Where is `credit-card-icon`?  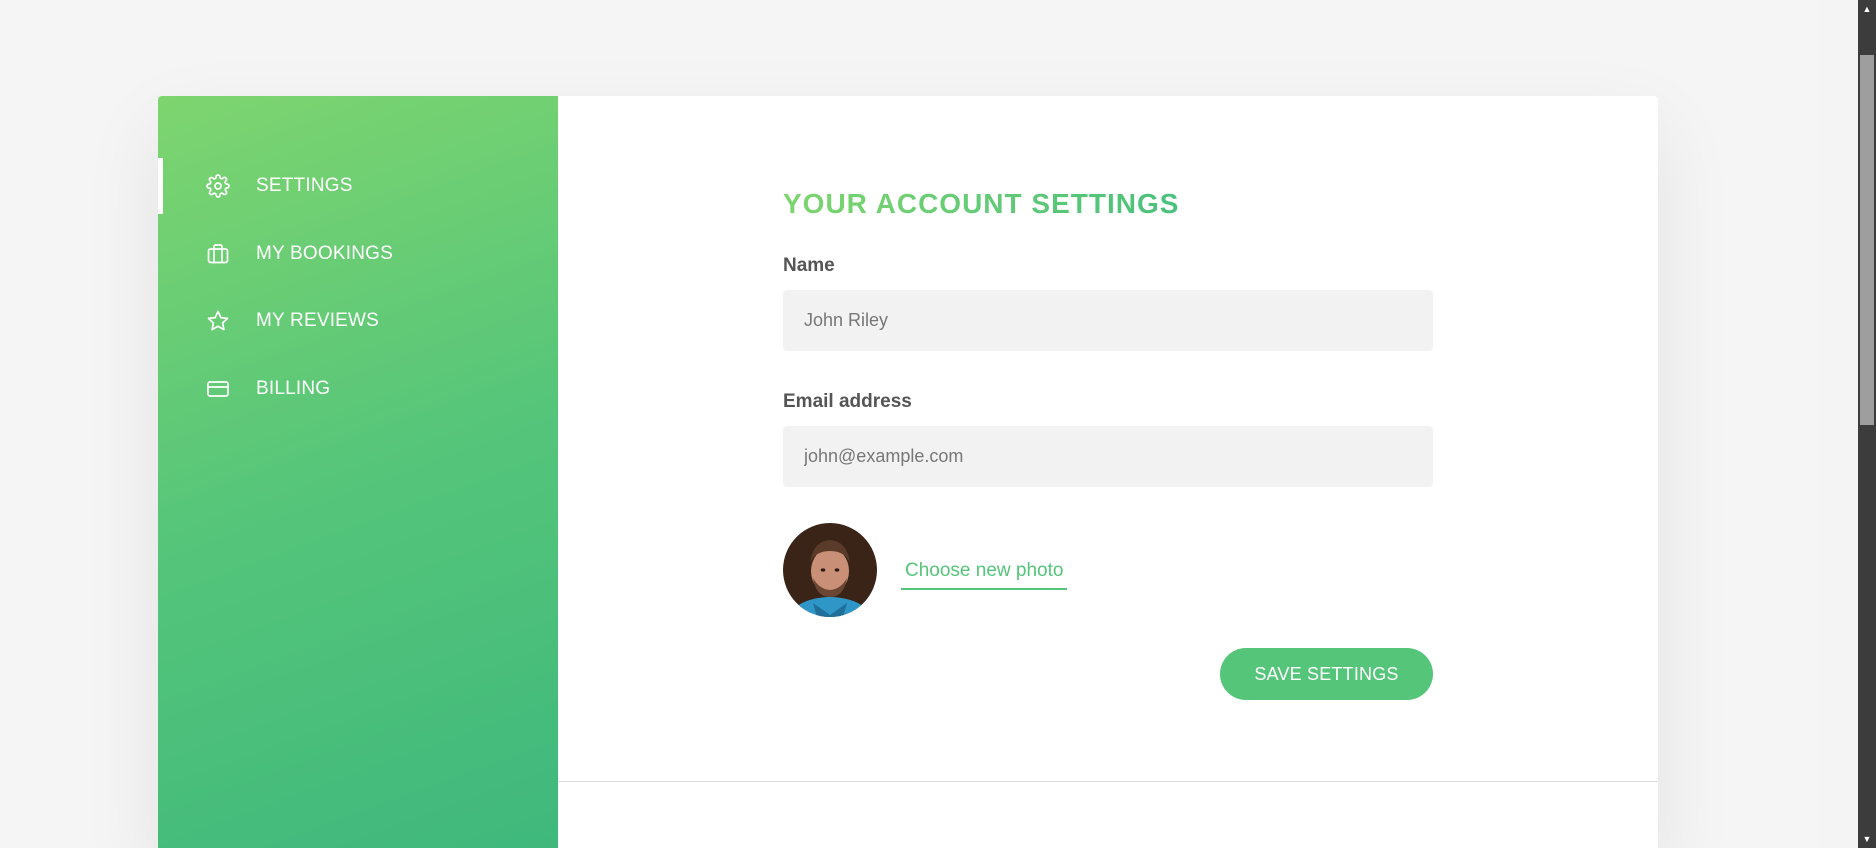
credit-card-icon is located at coordinates (218, 389).